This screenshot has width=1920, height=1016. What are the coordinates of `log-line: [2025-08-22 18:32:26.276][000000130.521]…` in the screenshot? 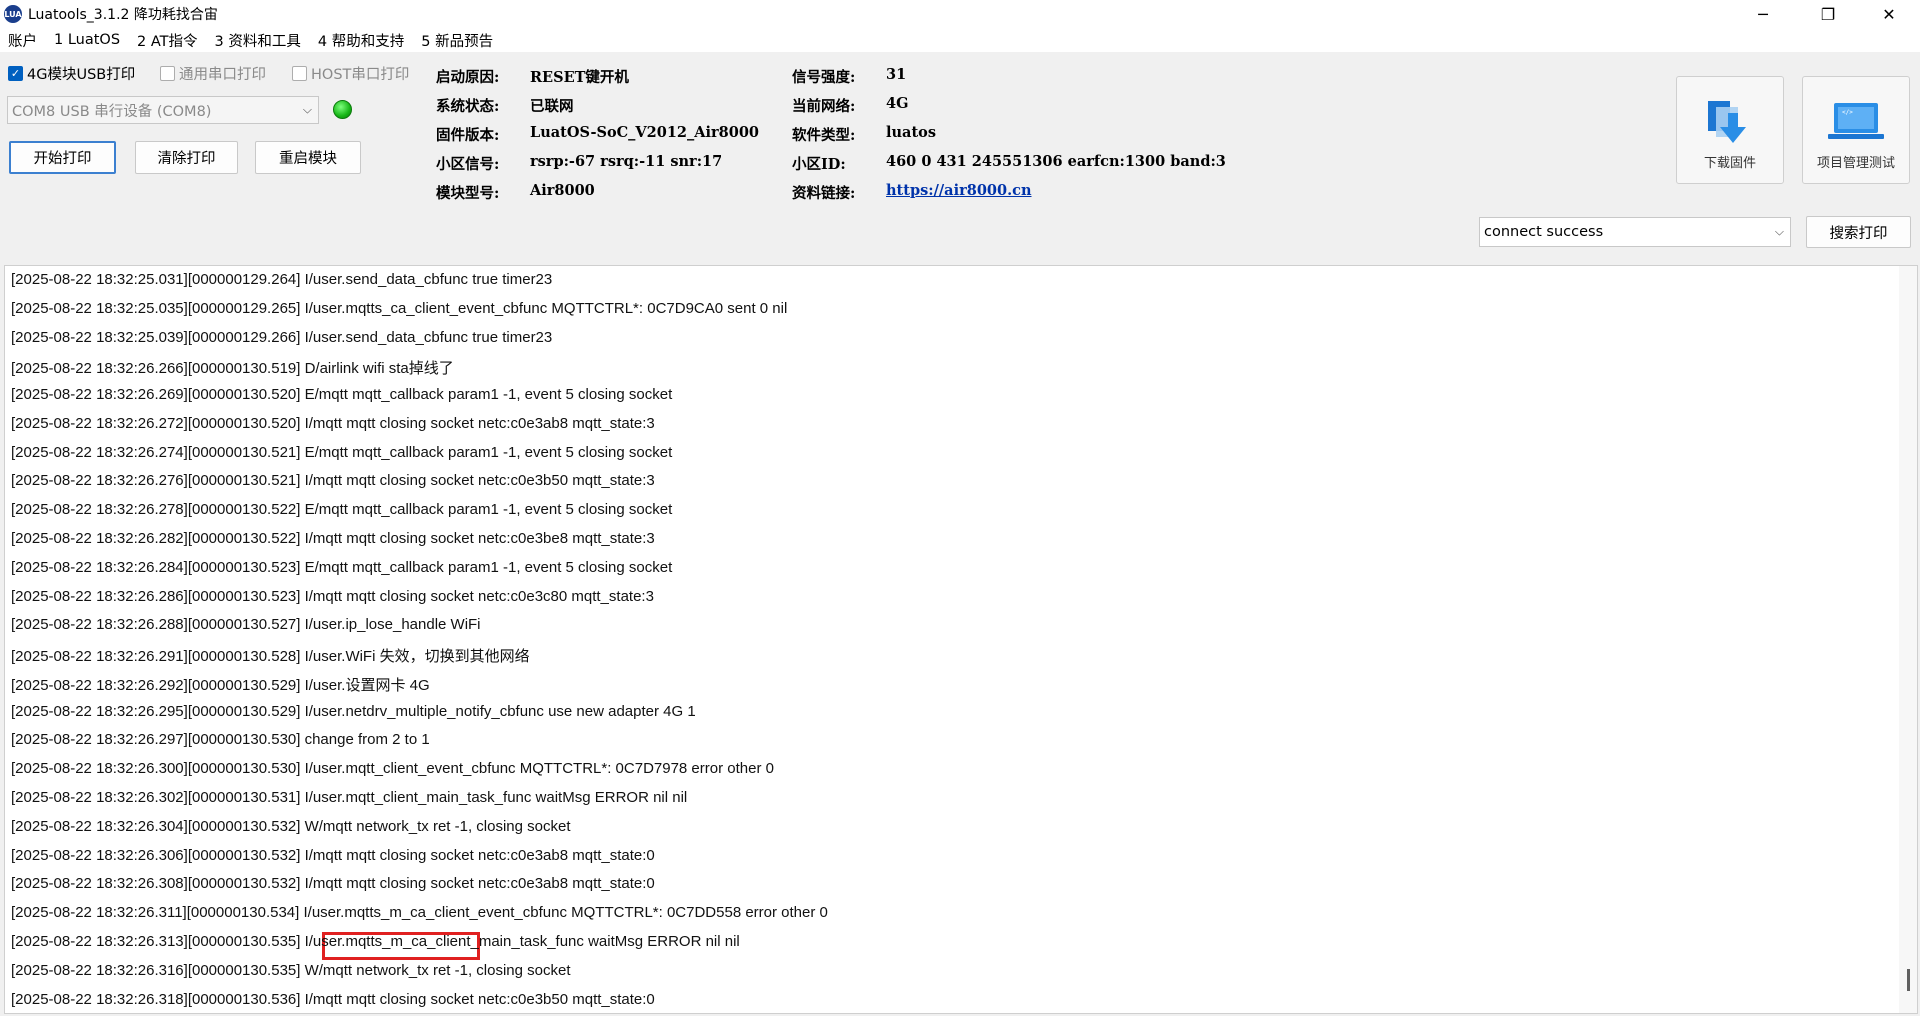 It's located at (333, 481).